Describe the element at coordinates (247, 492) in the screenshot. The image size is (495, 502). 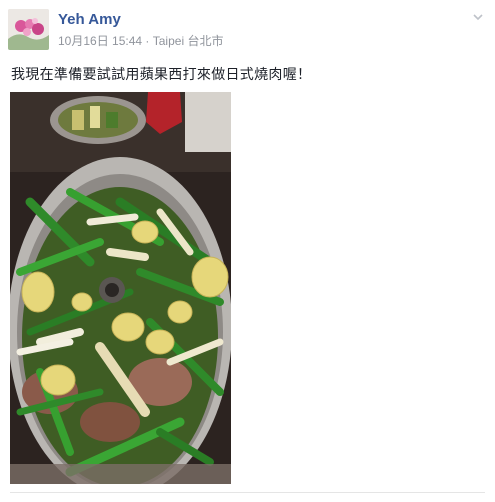
I see `post-divider` at that location.